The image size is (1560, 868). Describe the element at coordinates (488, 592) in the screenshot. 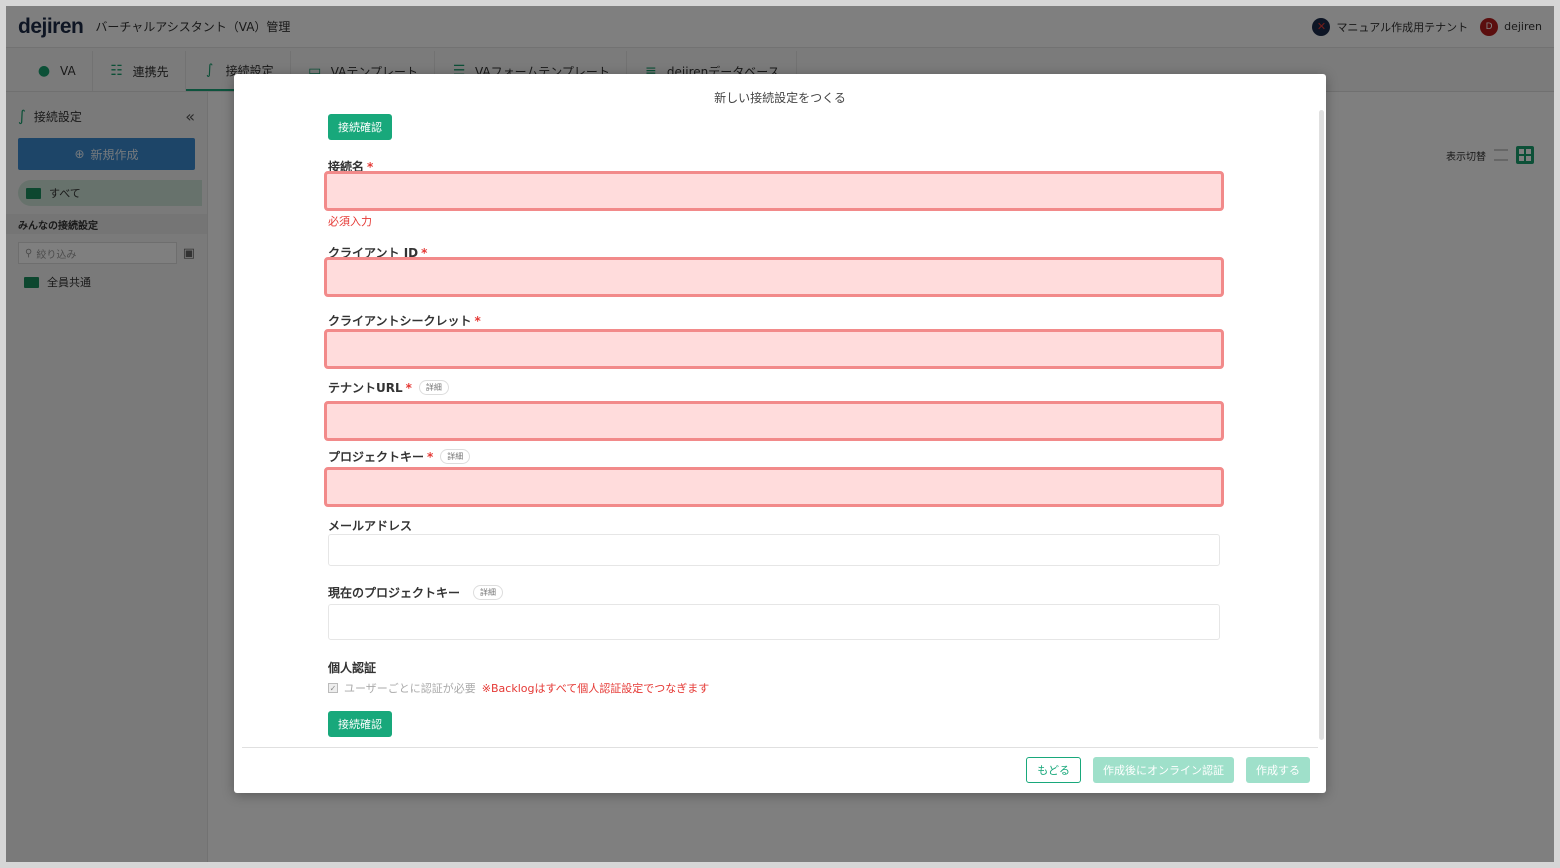

I see `current-project-key-detail-button: 詳細` at that location.